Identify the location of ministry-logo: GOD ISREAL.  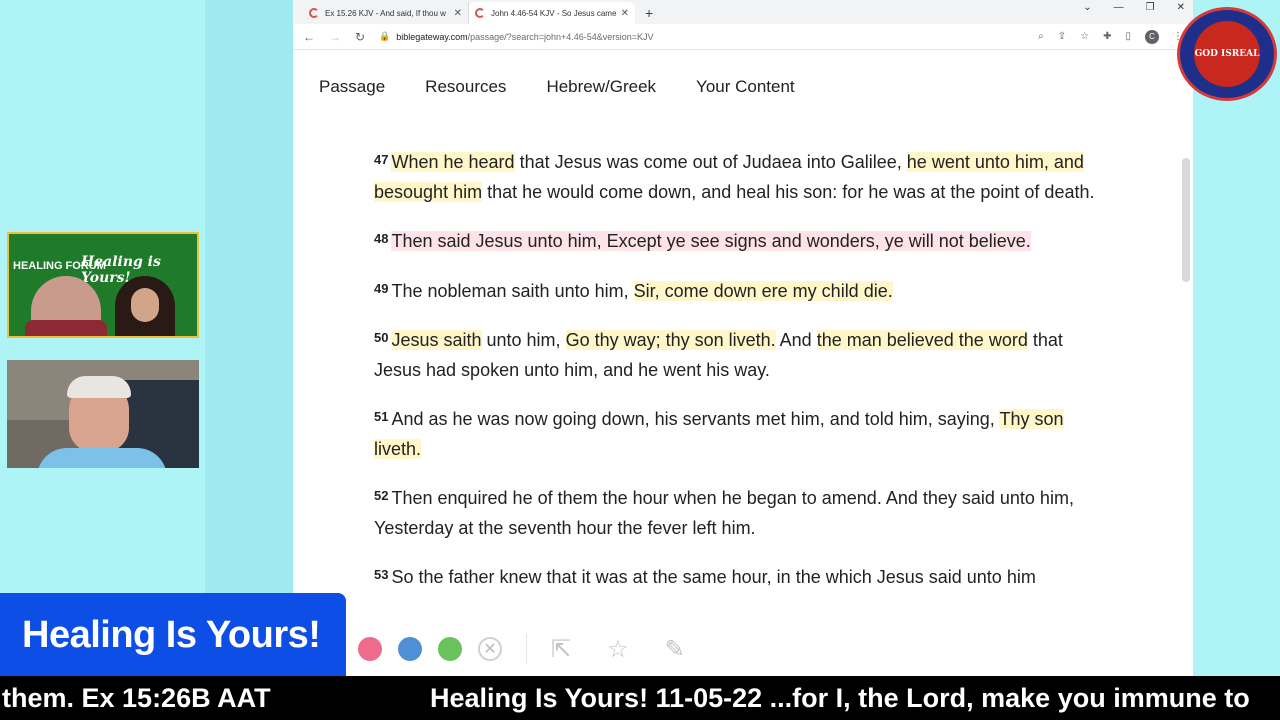
(1227, 54).